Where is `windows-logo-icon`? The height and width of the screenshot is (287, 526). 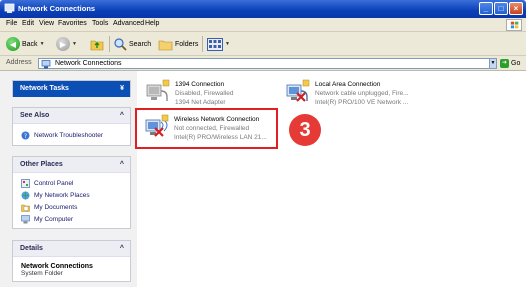 windows-logo-icon is located at coordinates (514, 25).